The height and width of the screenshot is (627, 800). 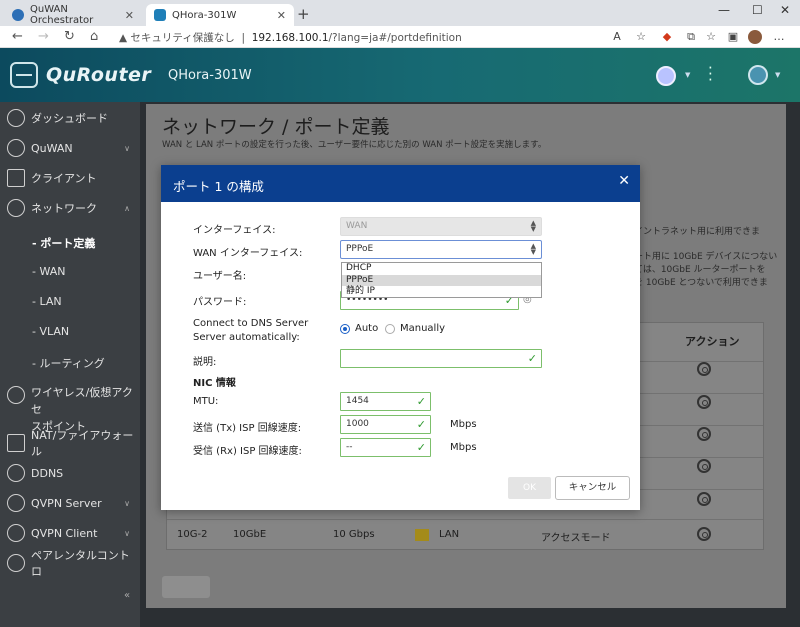 I want to click on qhora-favicon-icon, so click(x=160, y=15).